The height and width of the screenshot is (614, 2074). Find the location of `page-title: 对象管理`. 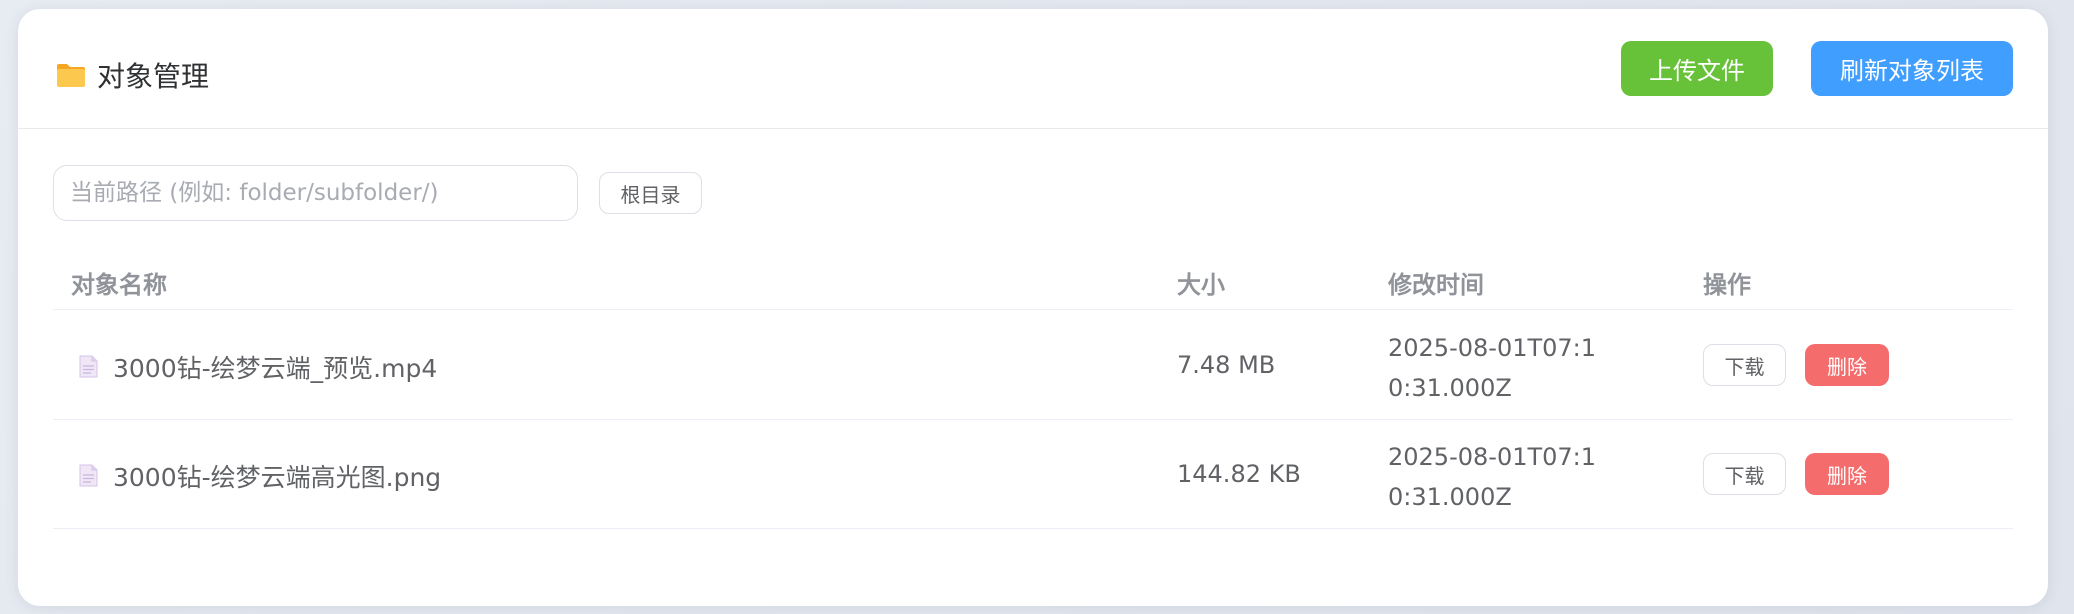

page-title: 对象管理 is located at coordinates (153, 76).